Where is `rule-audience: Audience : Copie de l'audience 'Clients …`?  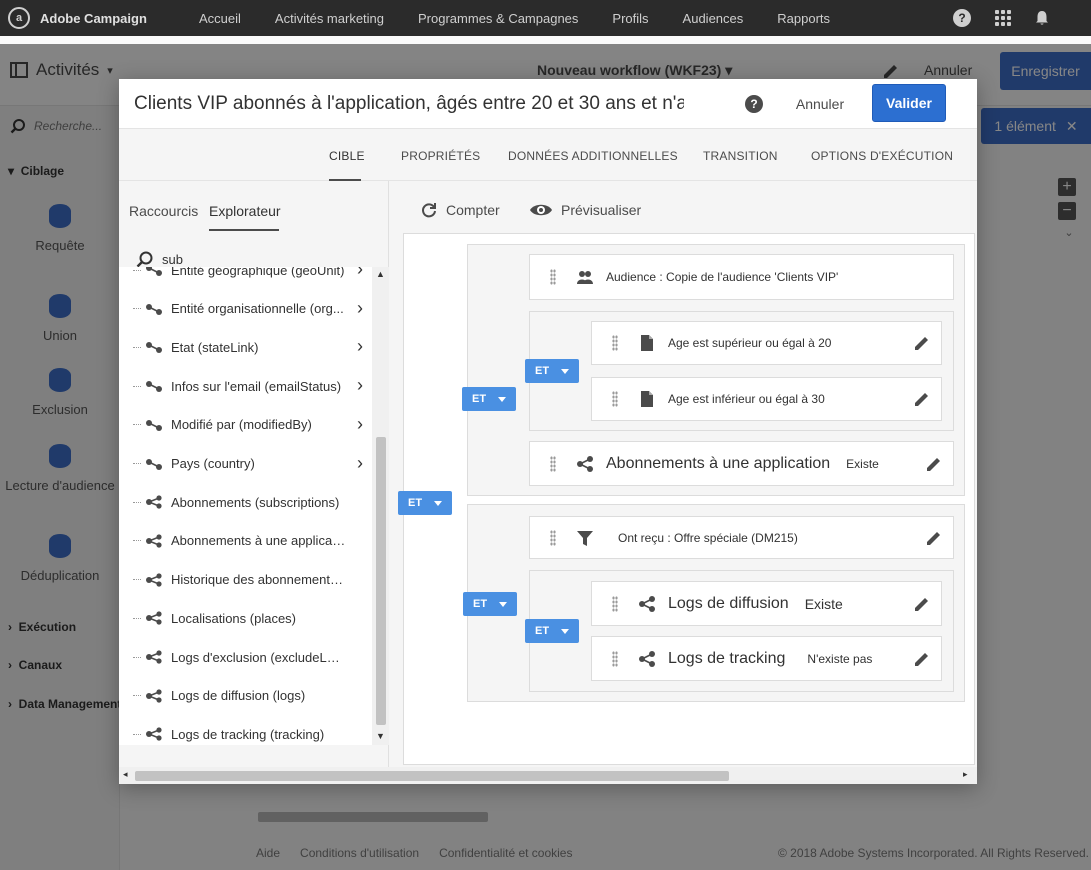
rule-audience: Audience : Copie de l'audience 'Clients … is located at coordinates (741, 277).